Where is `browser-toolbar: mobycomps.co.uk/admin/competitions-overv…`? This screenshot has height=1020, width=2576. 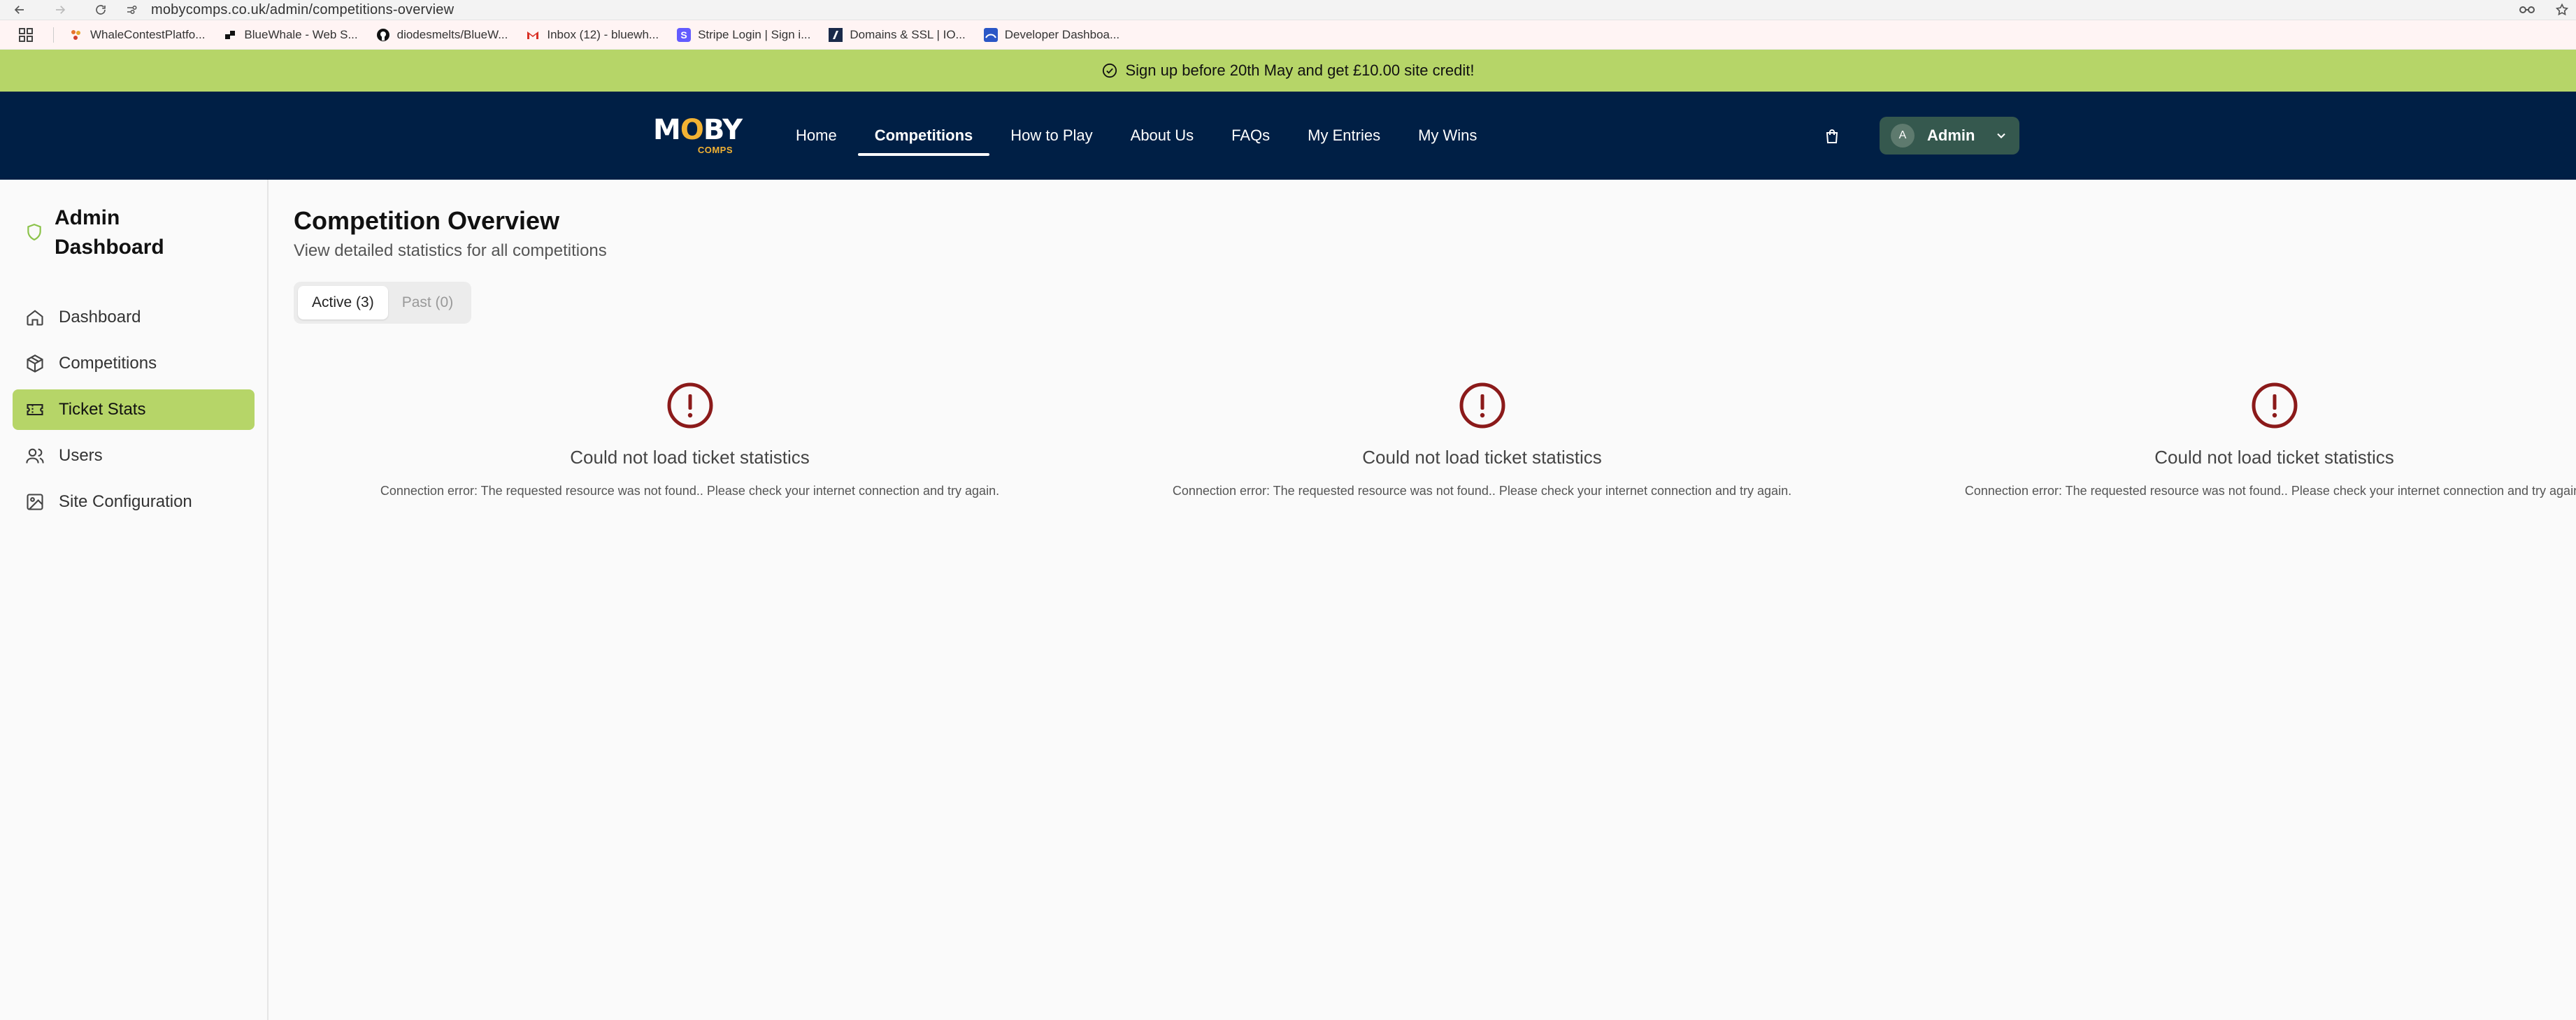 browser-toolbar: mobycomps.co.uk/admin/competitions-overv… is located at coordinates (1288, 10).